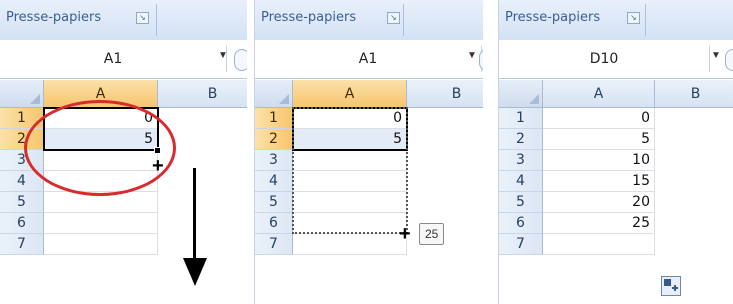  Describe the element at coordinates (604, 59) in the screenshot. I see `name-box: D10` at that location.